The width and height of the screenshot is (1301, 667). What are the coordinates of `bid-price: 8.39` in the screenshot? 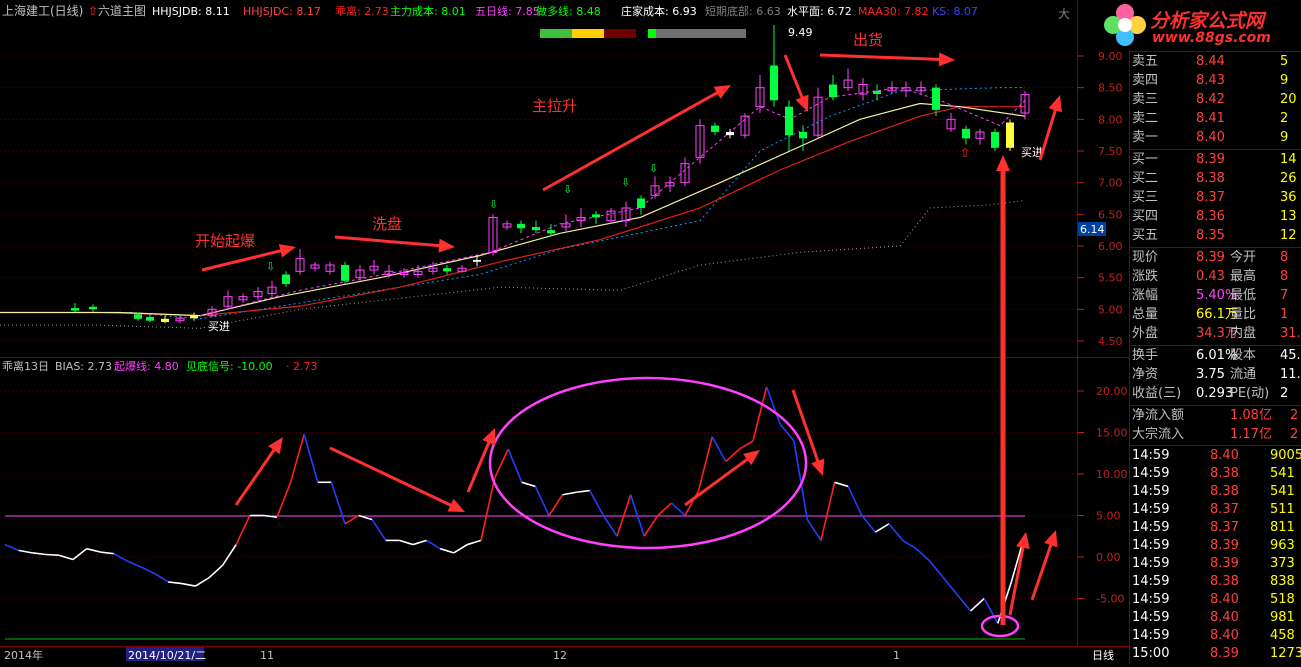 It's located at (1210, 159).